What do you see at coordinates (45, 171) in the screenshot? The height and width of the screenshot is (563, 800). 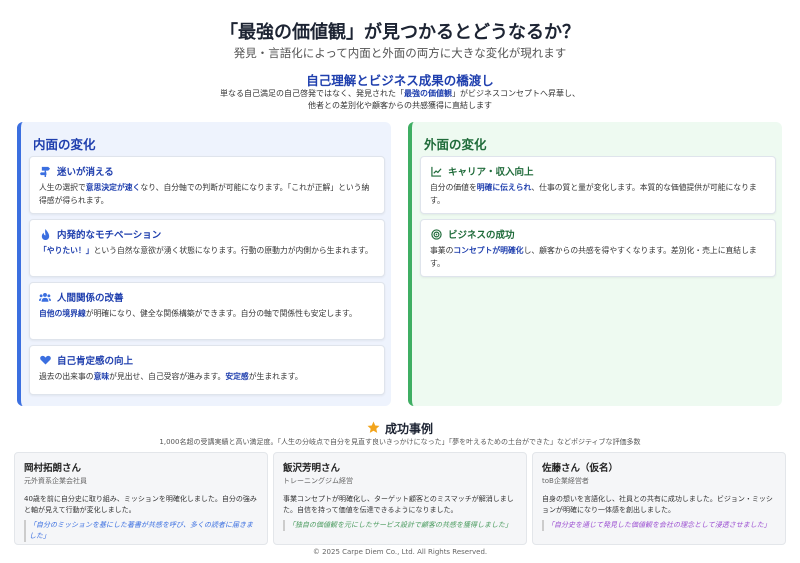 I see `signpost-icon` at bounding box center [45, 171].